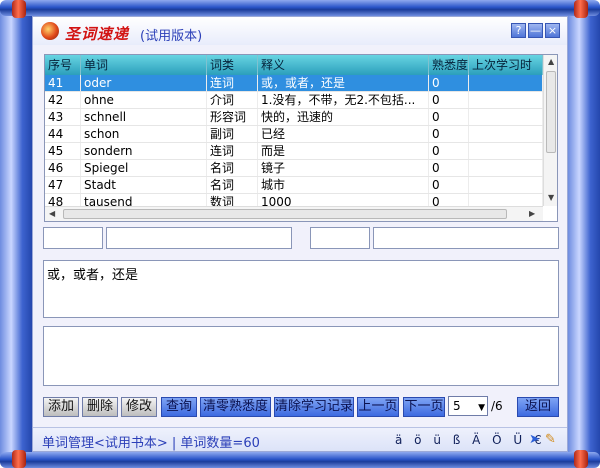  What do you see at coordinates (301, 356) in the screenshot?
I see `example-textarea` at bounding box center [301, 356].